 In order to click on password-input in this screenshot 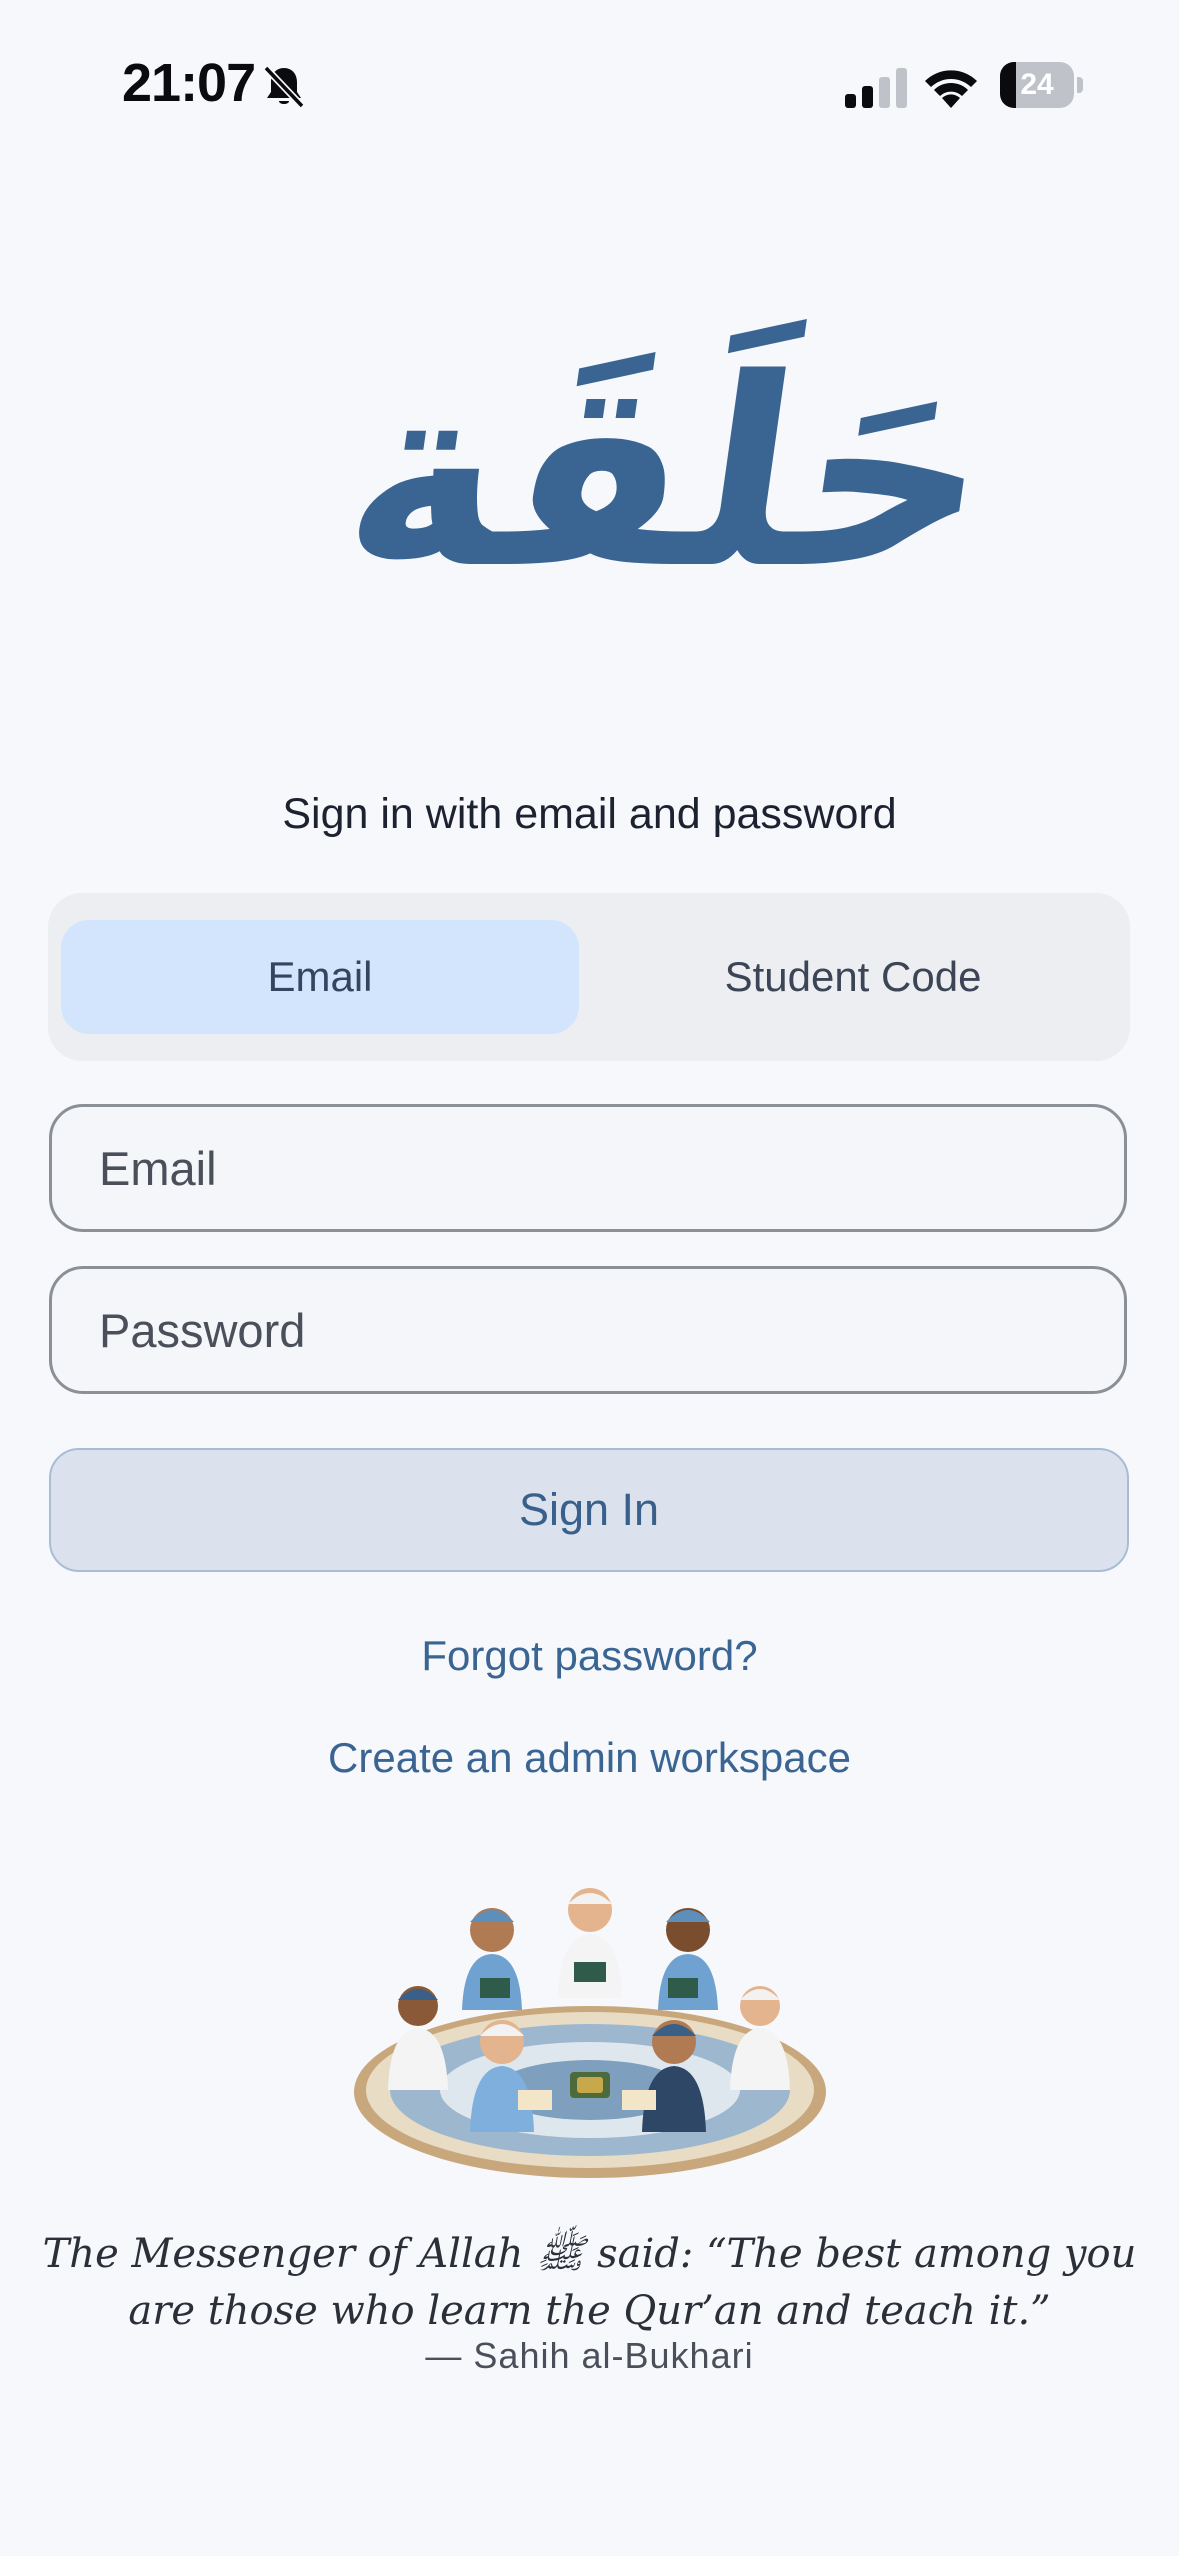, I will do `click(588, 1330)`.